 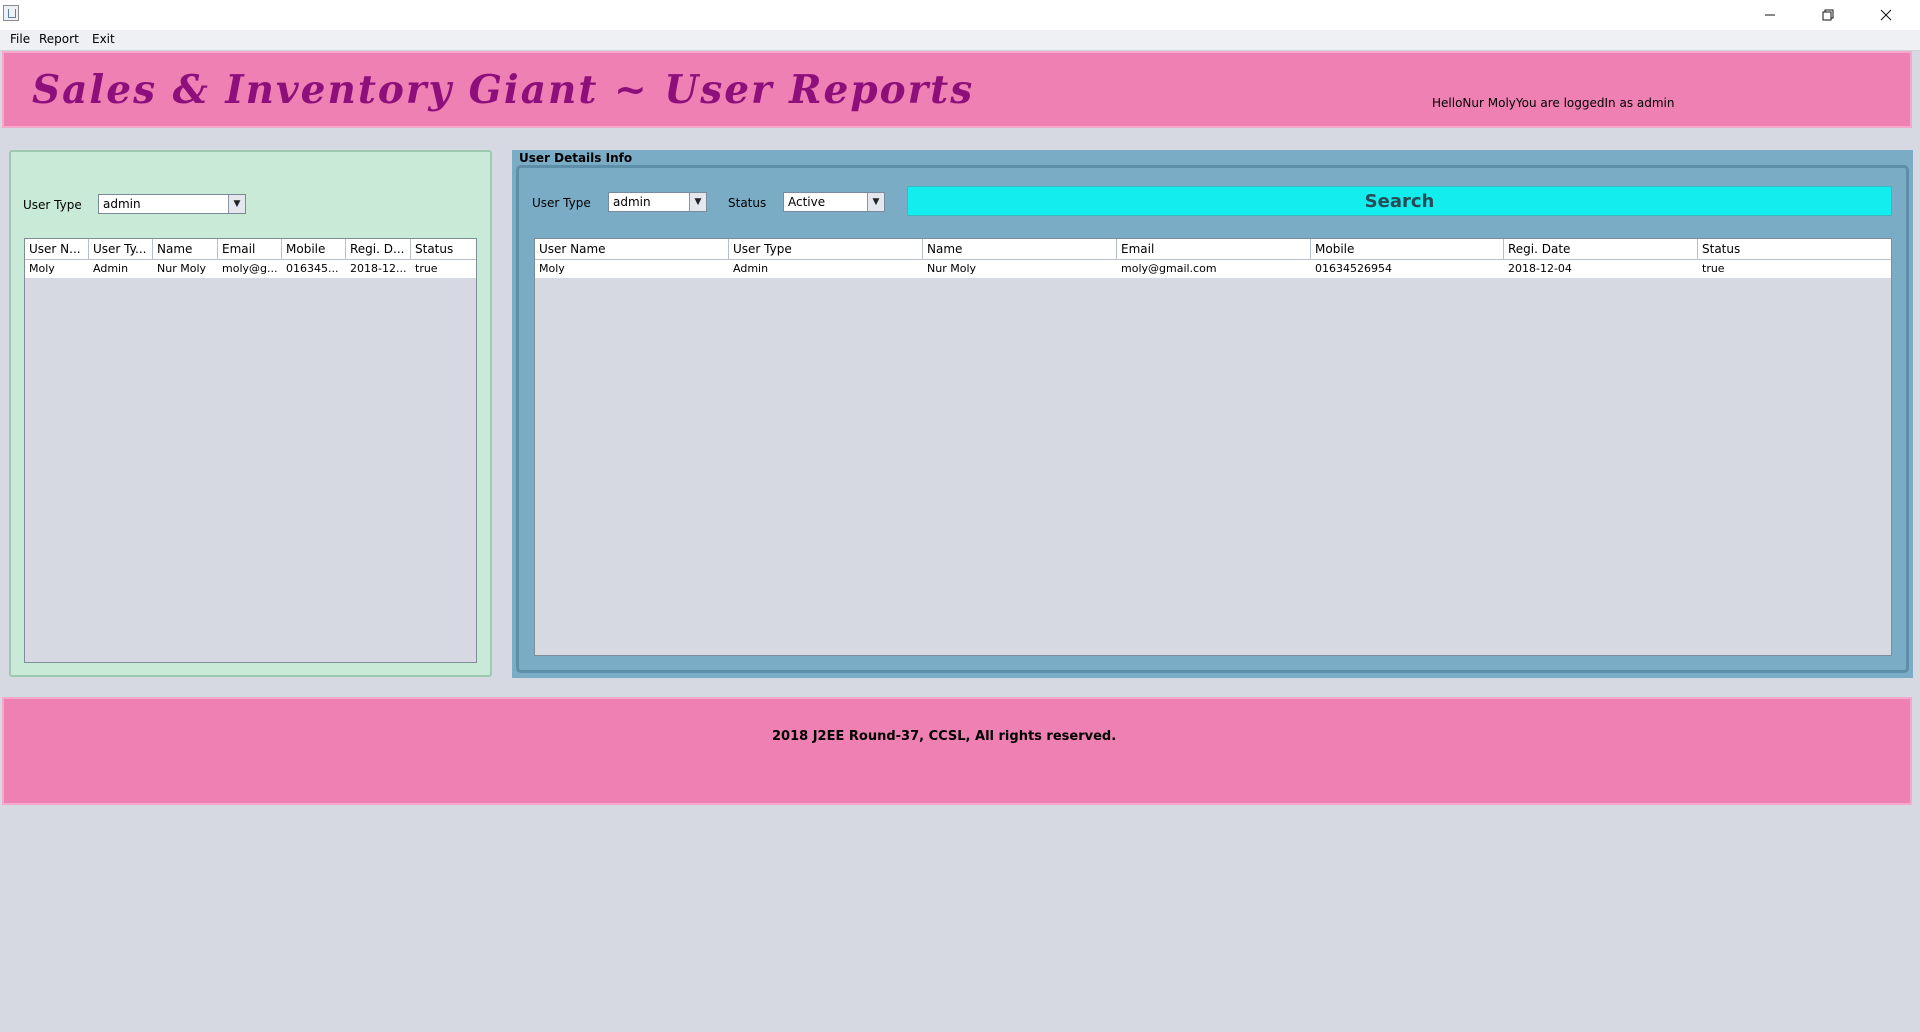 What do you see at coordinates (632, 249) in the screenshot?
I see `column-header: User Name` at bounding box center [632, 249].